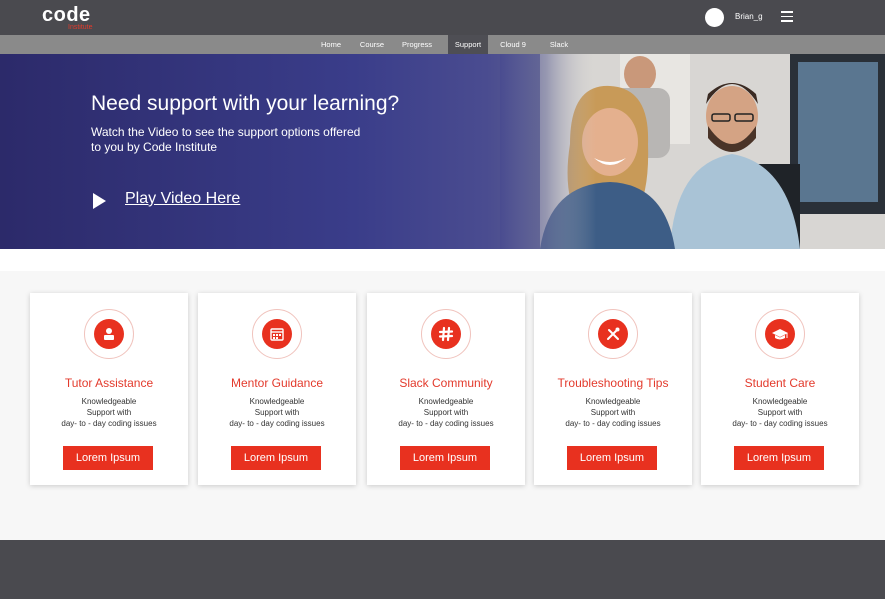  Describe the element at coordinates (372, 44) in the screenshot. I see `nav-item-course: Course` at that location.